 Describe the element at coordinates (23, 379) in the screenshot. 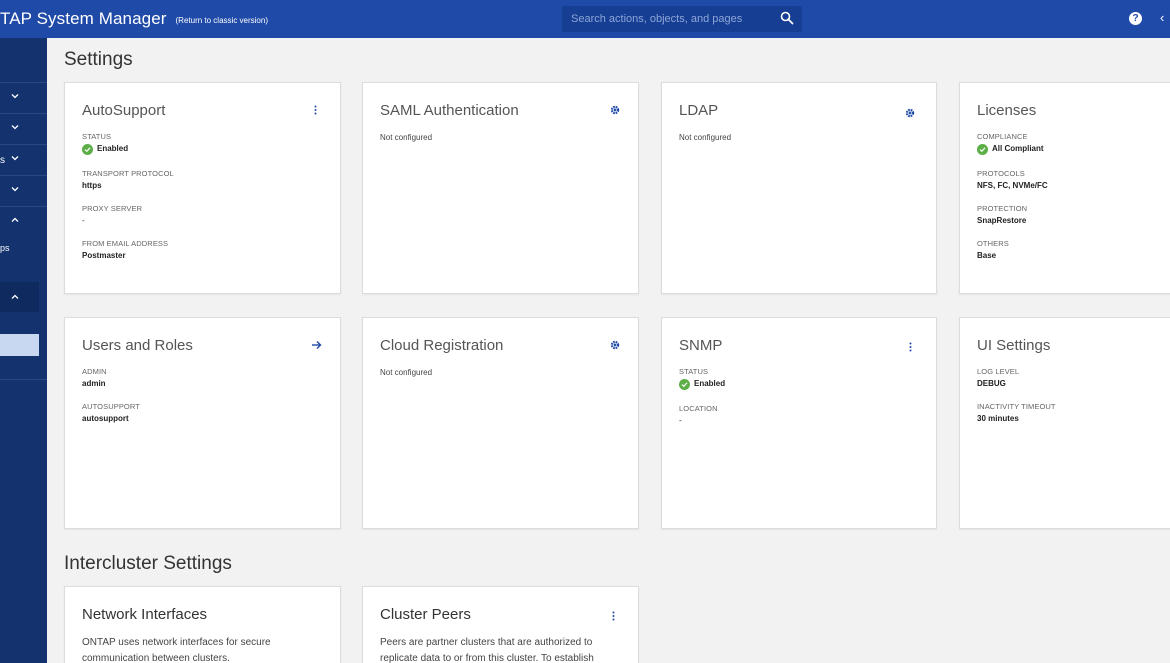

I see `sidebar-divider` at that location.